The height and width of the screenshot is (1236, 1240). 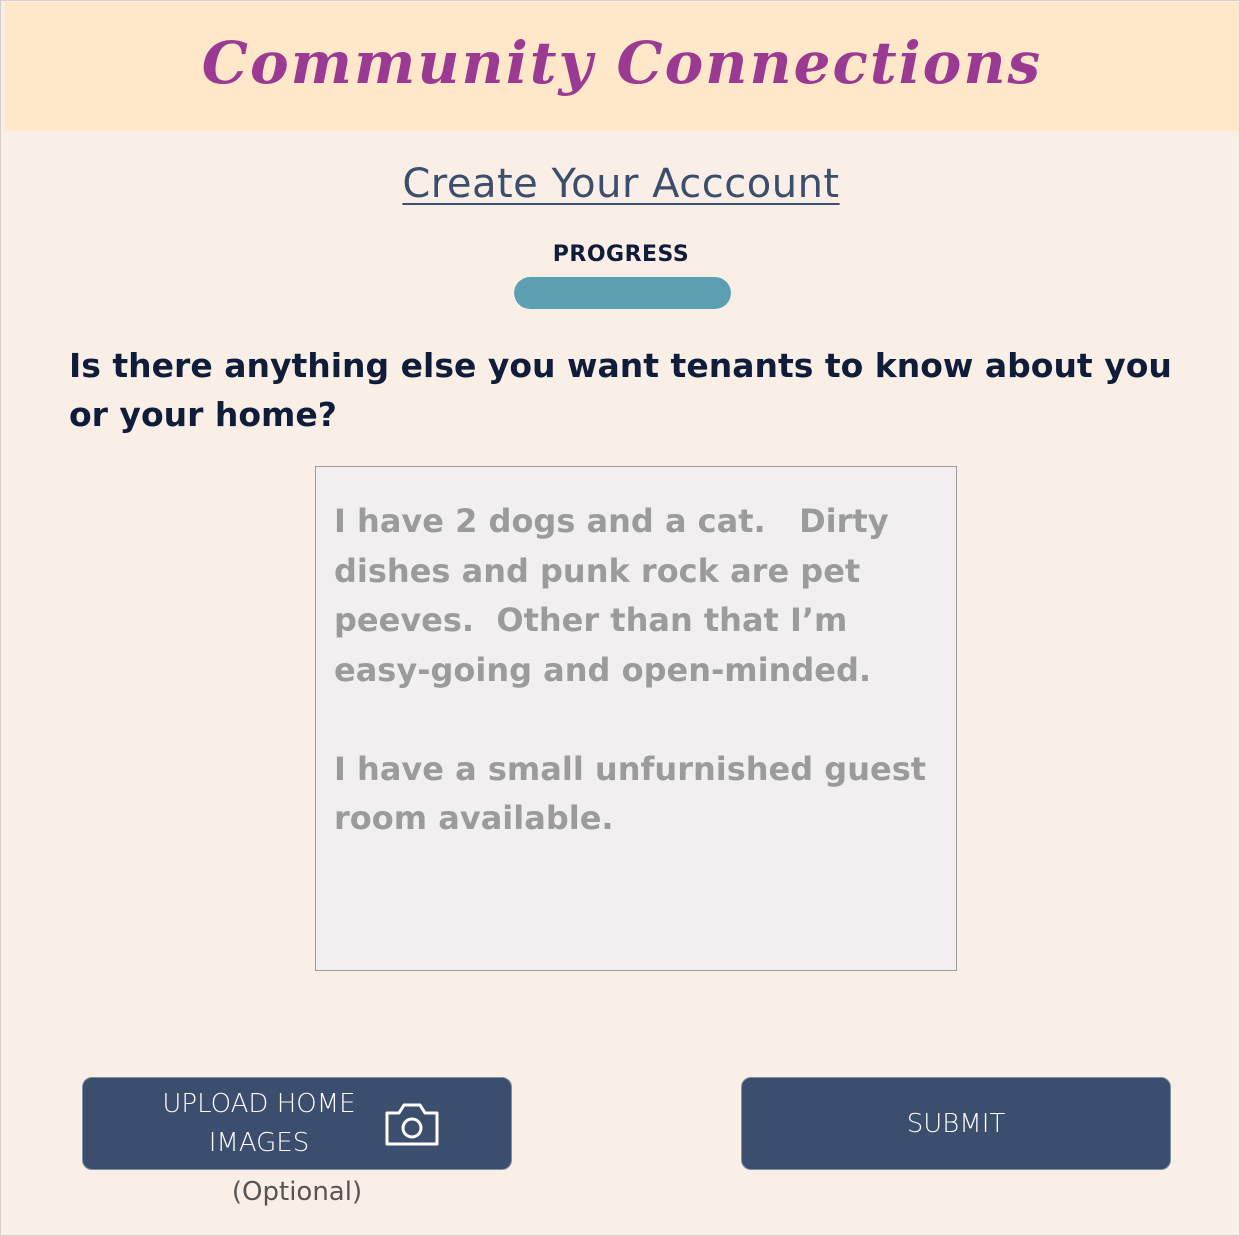 What do you see at coordinates (412, 1124) in the screenshot?
I see `camera-icon` at bounding box center [412, 1124].